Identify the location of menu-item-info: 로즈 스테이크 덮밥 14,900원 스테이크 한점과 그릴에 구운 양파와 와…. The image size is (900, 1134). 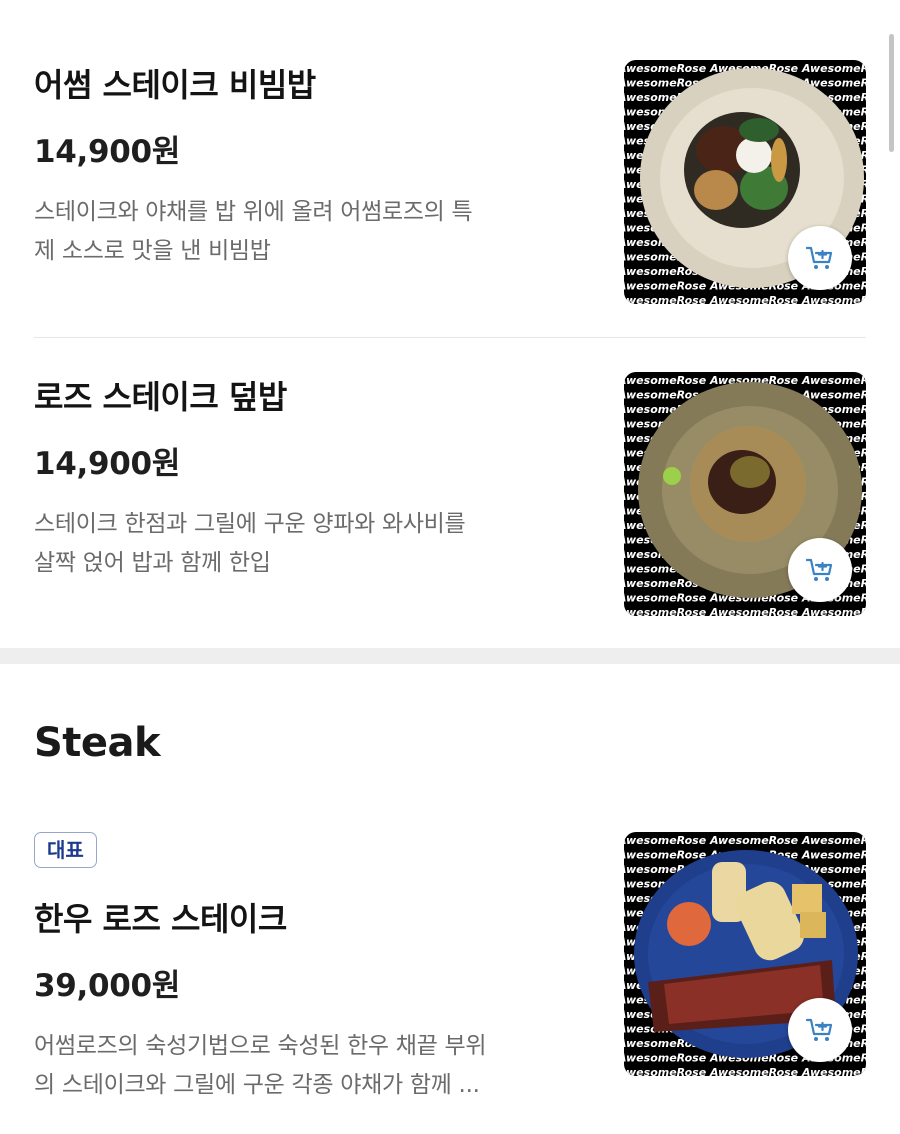
(314, 477).